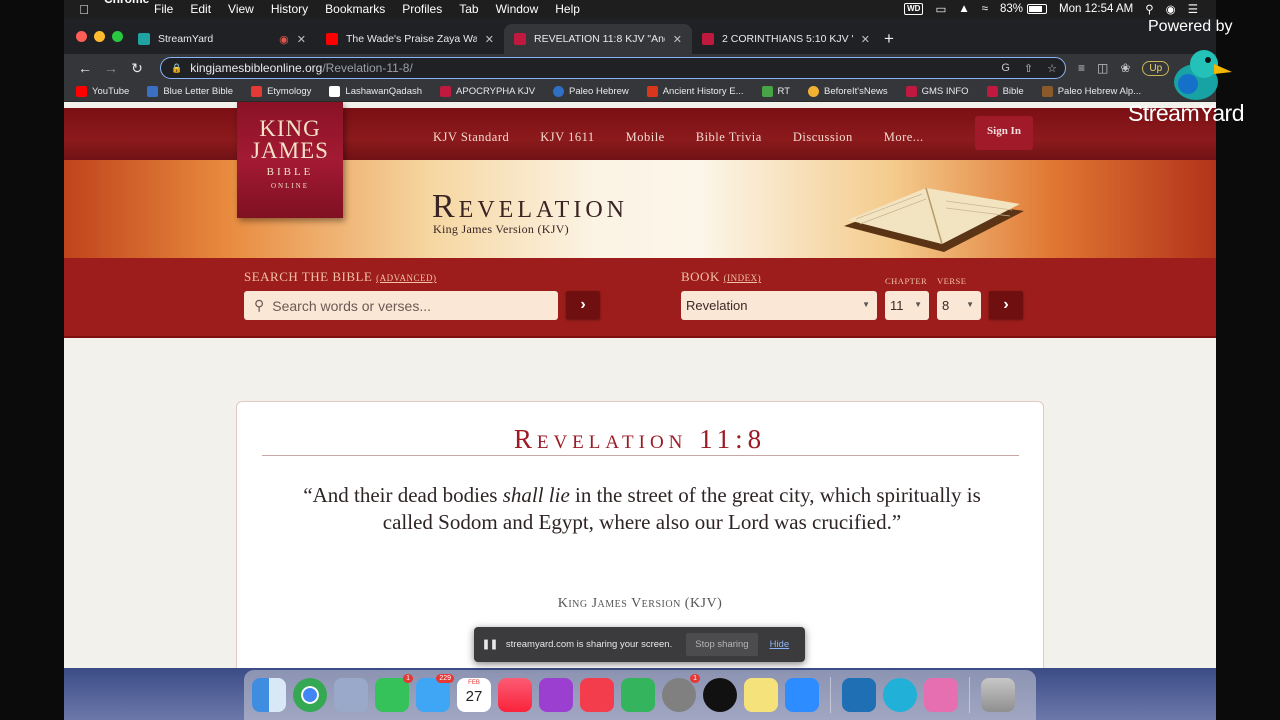 The width and height of the screenshot is (1280, 720). Describe the element at coordinates (487, 91) in the screenshot. I see `bookmark-apocrypha: APOCRYPHA KJV` at that location.